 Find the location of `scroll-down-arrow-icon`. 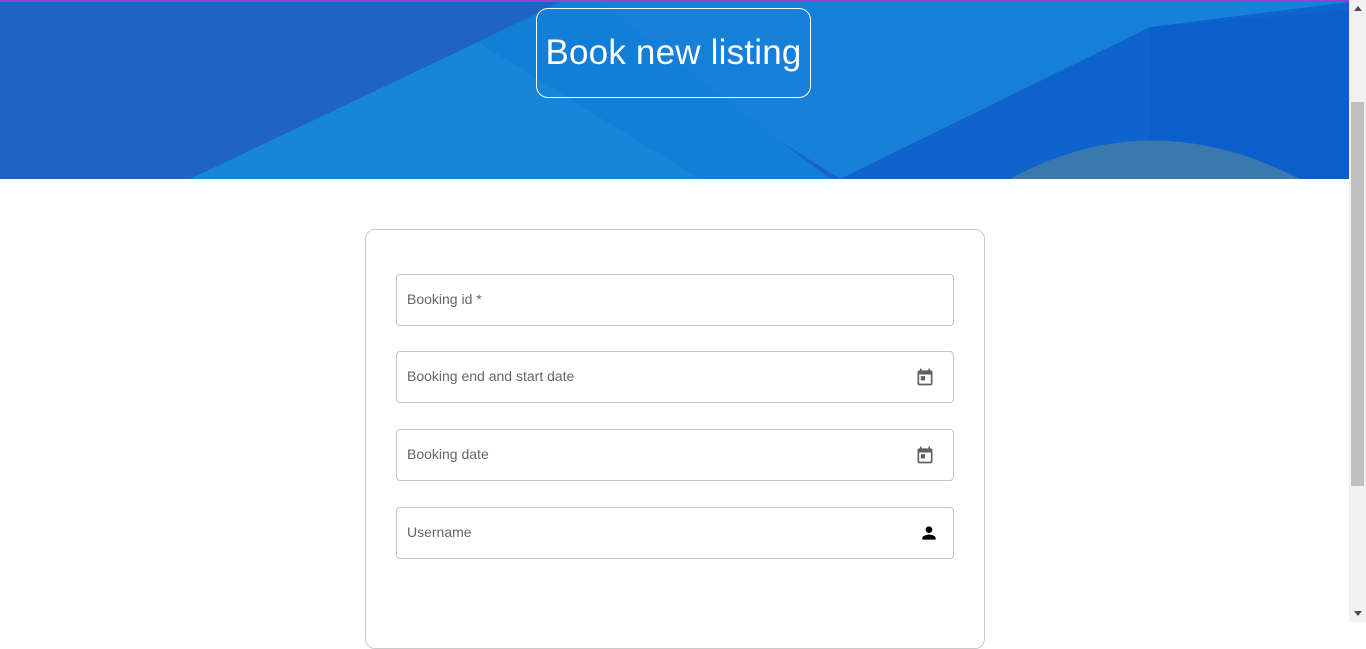

scroll-down-arrow-icon is located at coordinates (1357, 613).